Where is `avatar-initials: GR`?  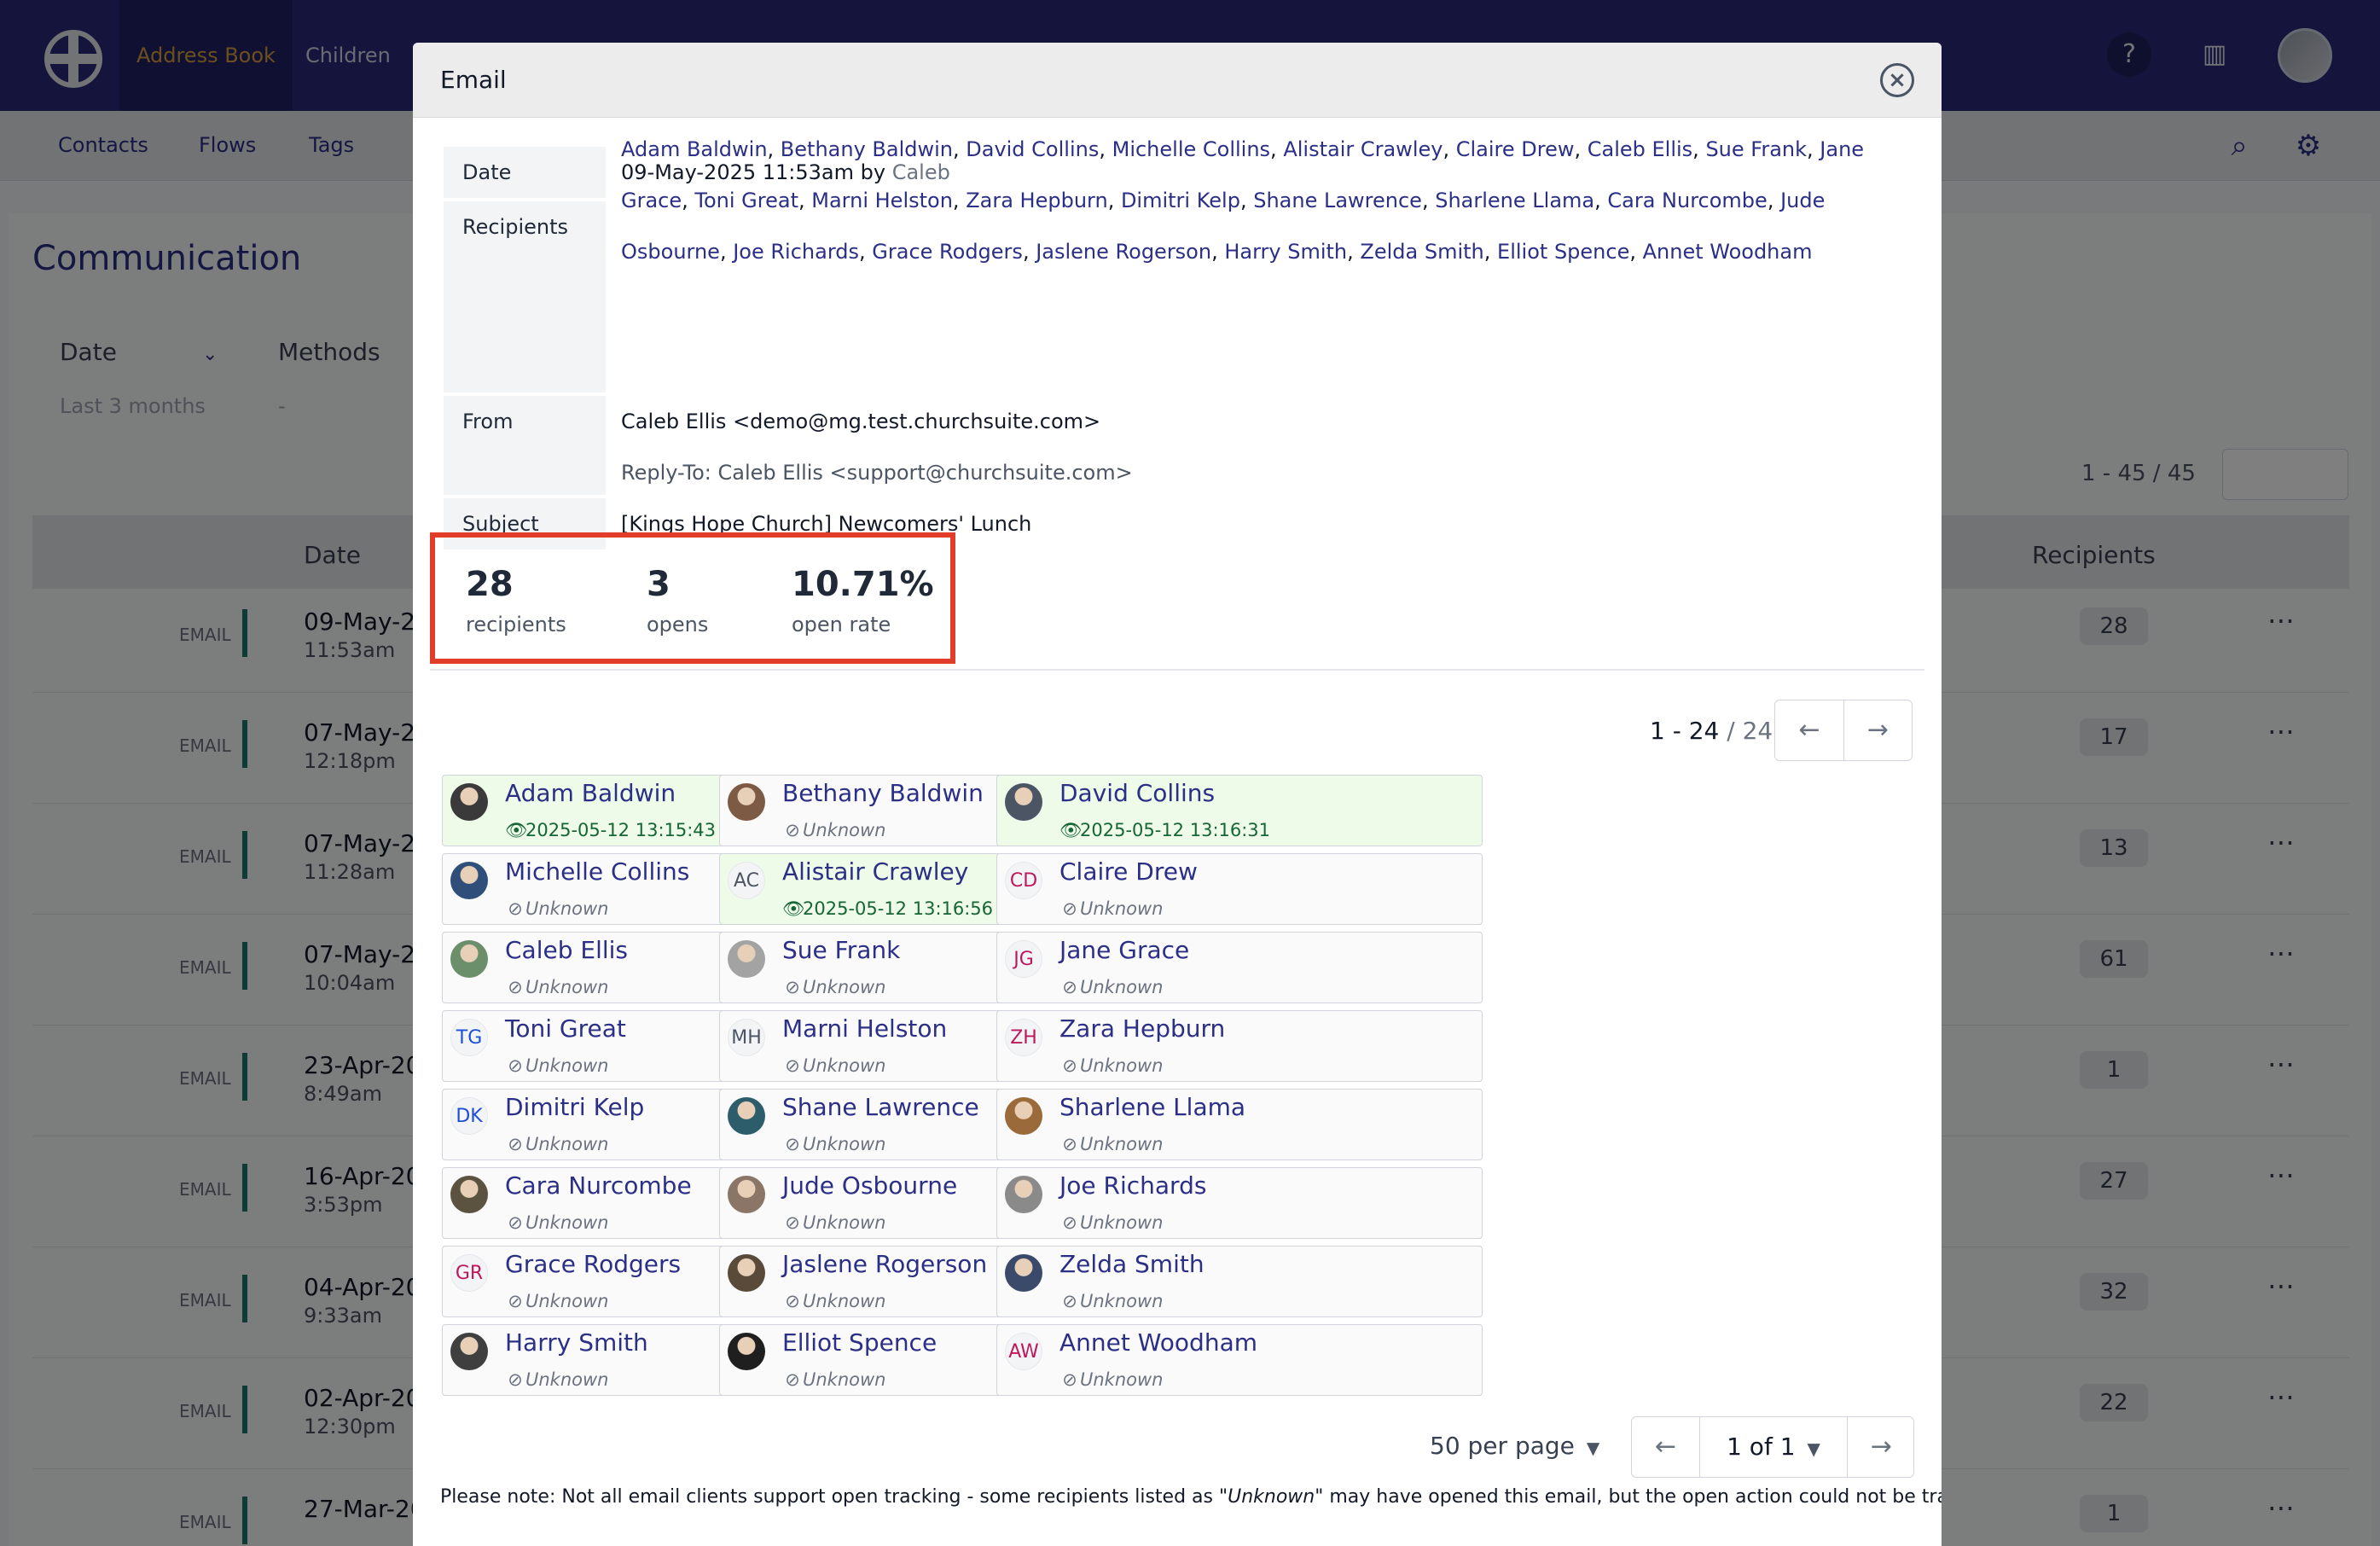
avatar-initials: GR is located at coordinates (469, 1273).